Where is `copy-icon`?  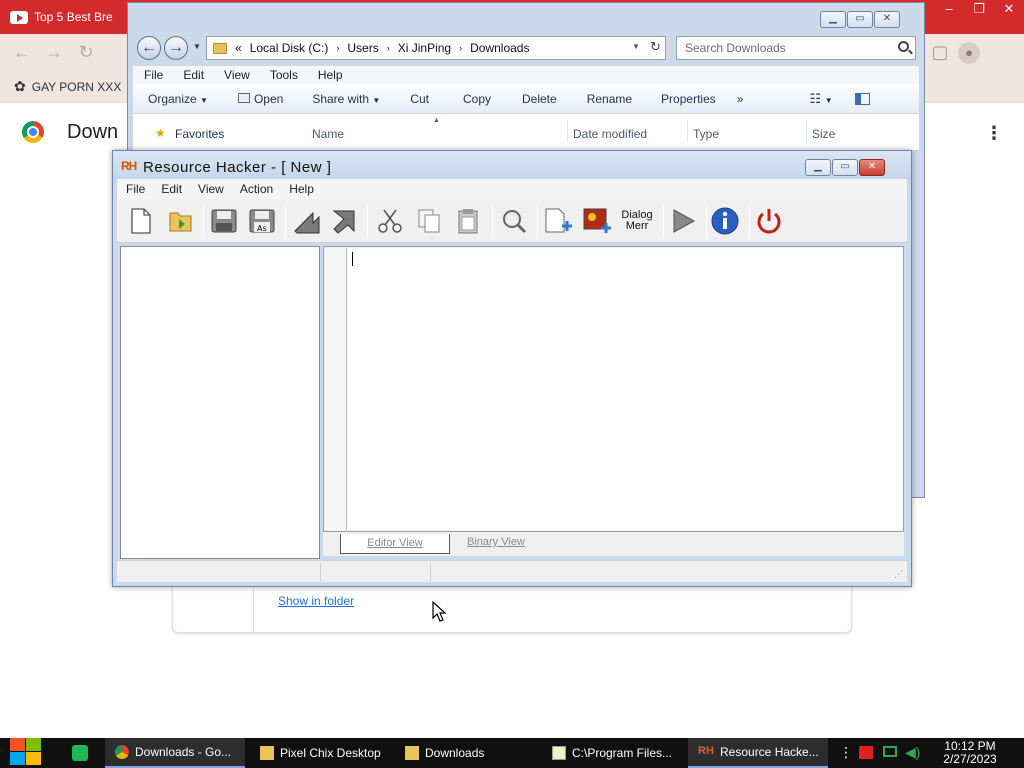 copy-icon is located at coordinates (429, 221).